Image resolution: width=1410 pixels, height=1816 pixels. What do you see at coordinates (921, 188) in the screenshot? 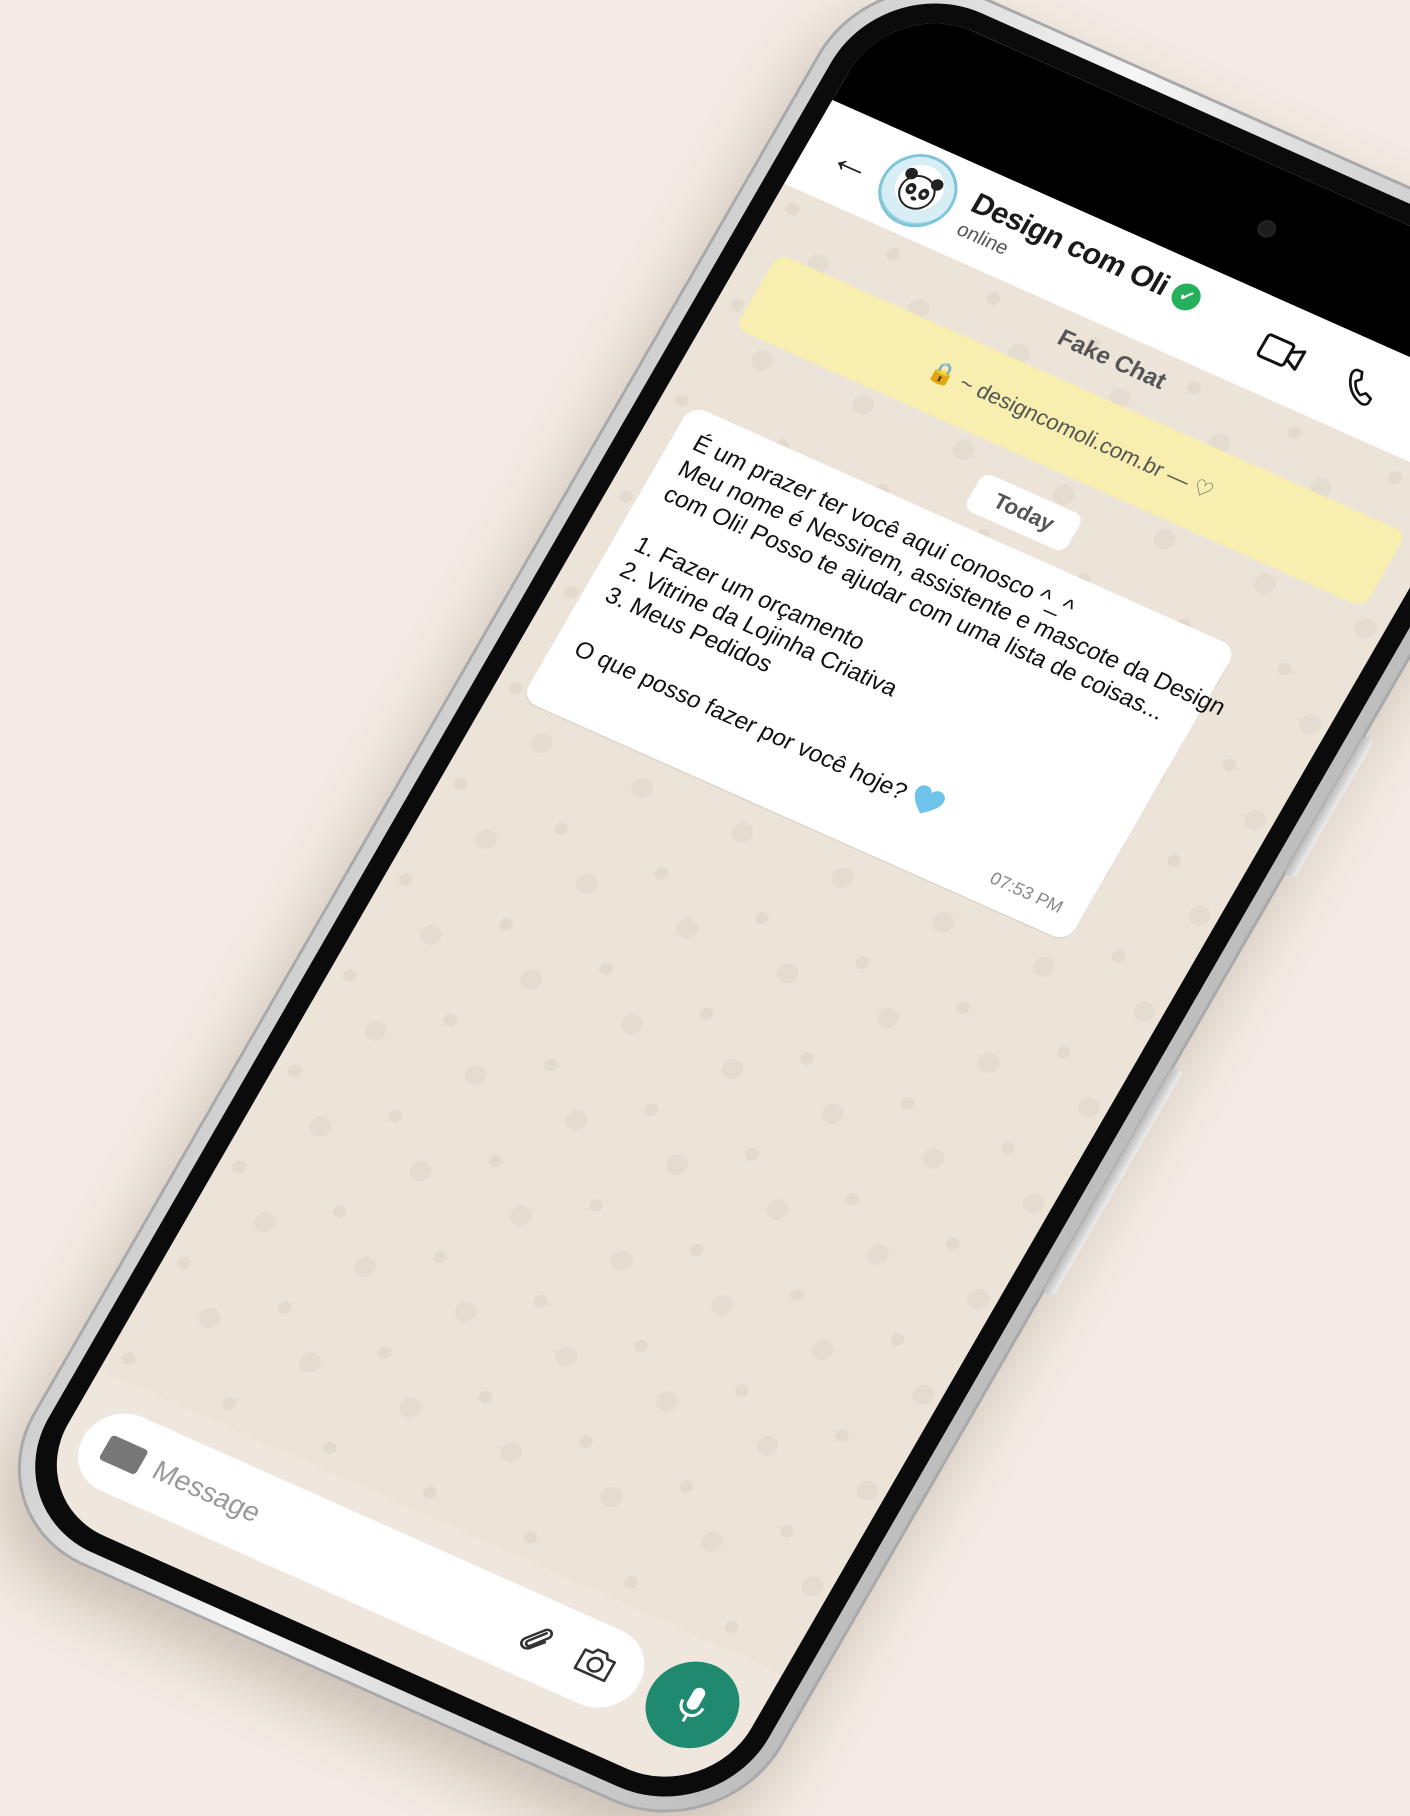
I see `panda-mascot-icon` at bounding box center [921, 188].